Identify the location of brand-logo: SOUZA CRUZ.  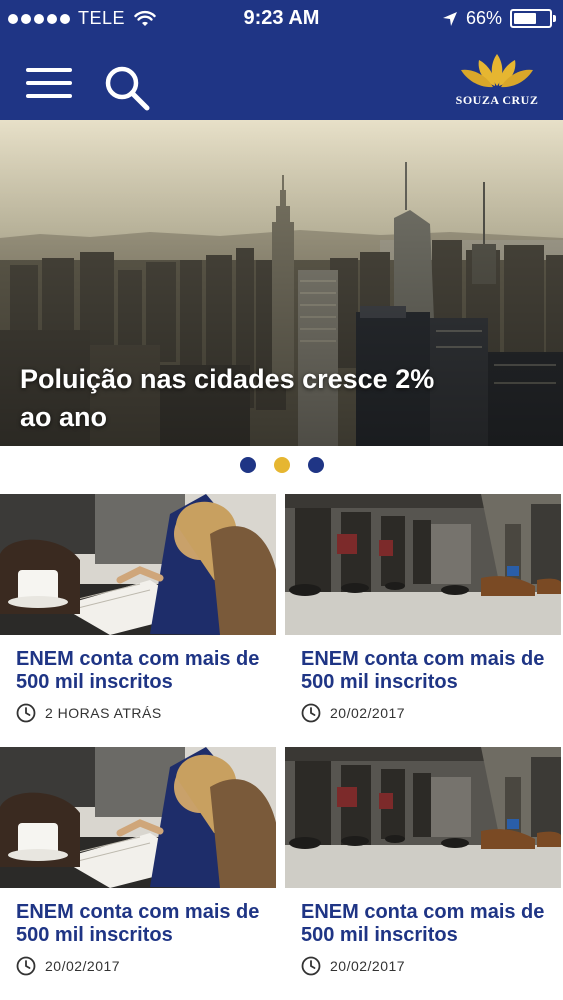
(497, 80).